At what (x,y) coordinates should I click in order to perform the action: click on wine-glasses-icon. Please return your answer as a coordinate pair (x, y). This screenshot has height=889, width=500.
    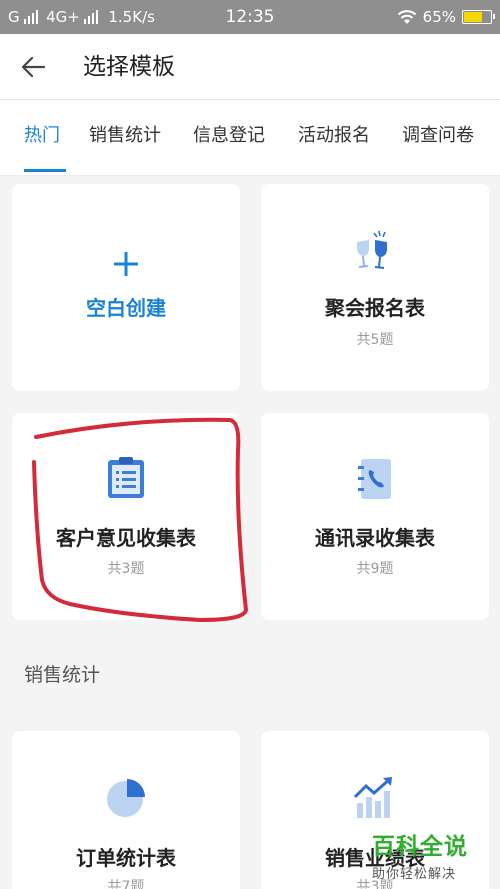
    Looking at the image, I should click on (375, 250).